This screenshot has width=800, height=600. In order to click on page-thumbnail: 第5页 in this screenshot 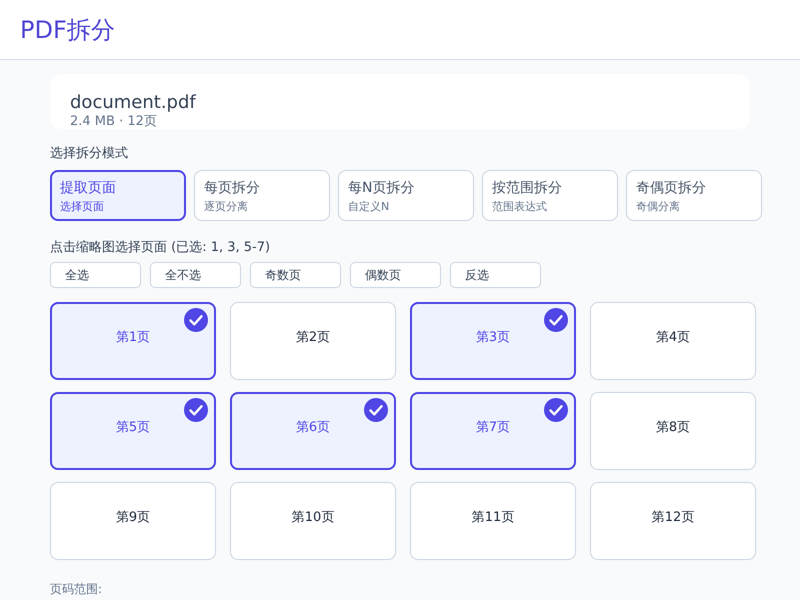, I will do `click(133, 431)`.